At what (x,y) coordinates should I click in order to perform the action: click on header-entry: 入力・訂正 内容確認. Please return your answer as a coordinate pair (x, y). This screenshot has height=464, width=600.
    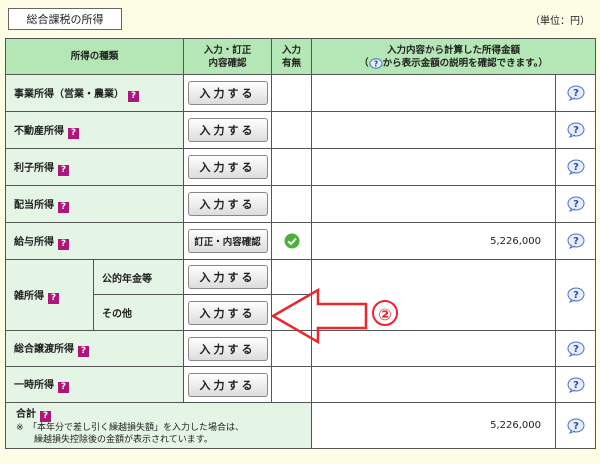
    Looking at the image, I should click on (228, 56).